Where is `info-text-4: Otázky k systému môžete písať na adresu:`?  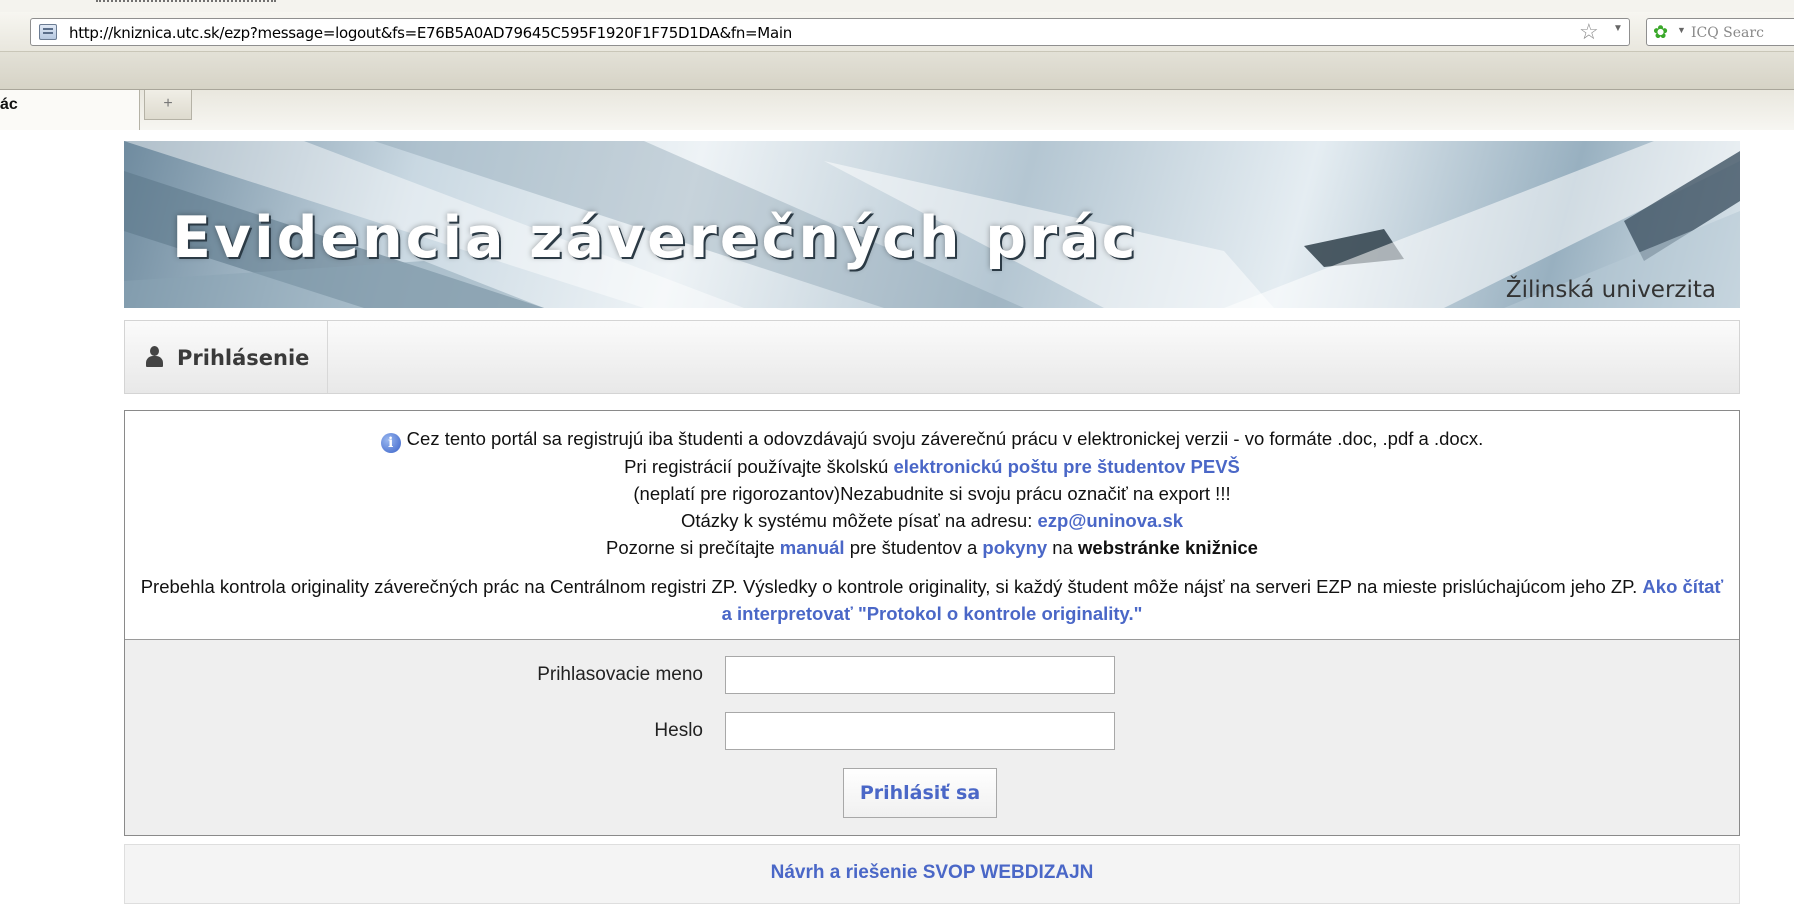 info-text-4: Otázky k systému môžete písať na adresu: is located at coordinates (859, 520).